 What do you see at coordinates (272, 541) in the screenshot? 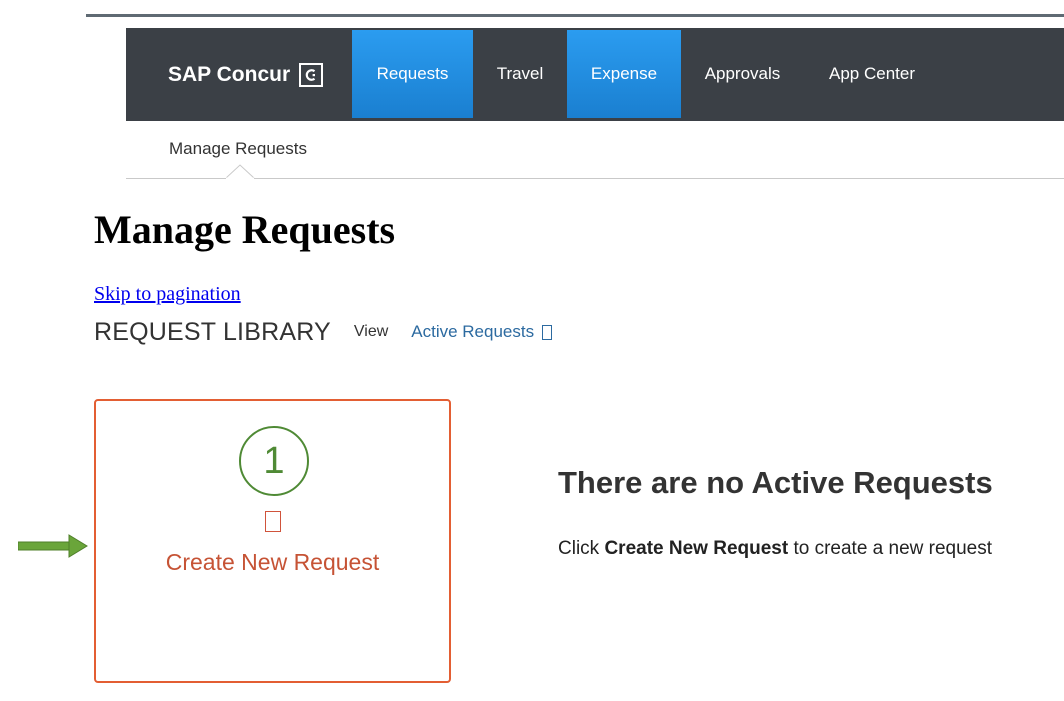
I see `create-new-request-card: 1 Create New Request` at bounding box center [272, 541].